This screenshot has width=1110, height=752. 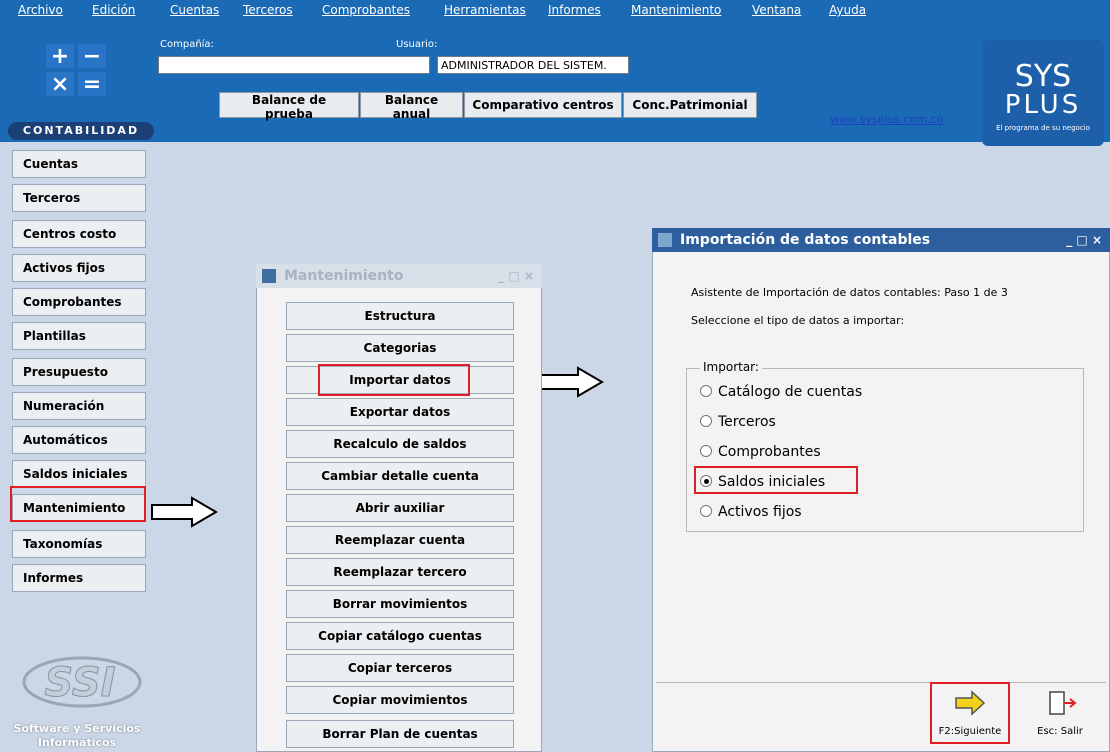 I want to click on ssi-tagline-2: Informáticos, so click(x=77, y=742).